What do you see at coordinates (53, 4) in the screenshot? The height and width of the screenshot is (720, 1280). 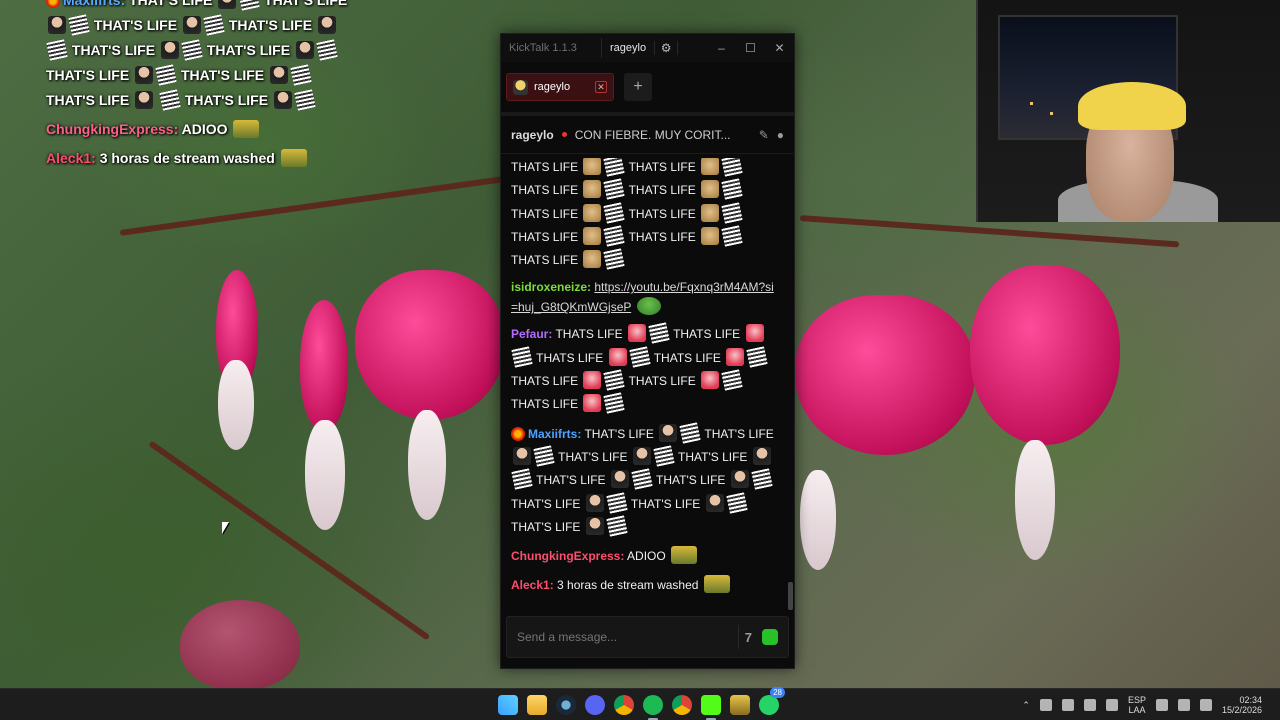 I see `broadcaster-badge-icon` at bounding box center [53, 4].